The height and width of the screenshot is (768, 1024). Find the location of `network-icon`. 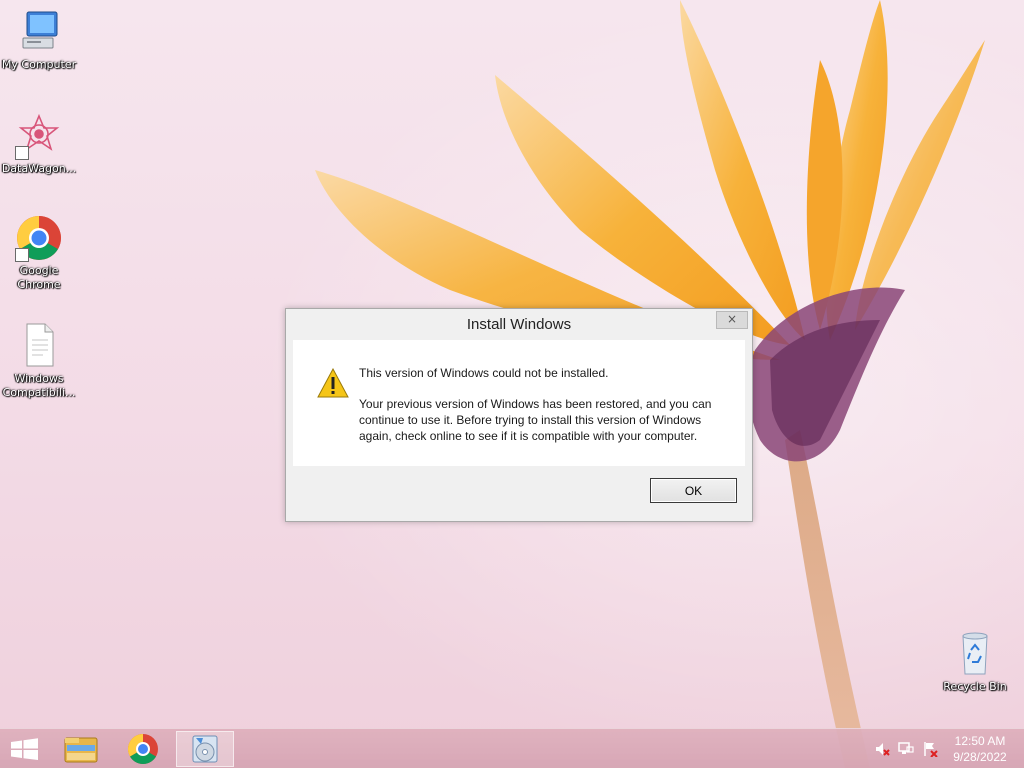

network-icon is located at coordinates (906, 749).